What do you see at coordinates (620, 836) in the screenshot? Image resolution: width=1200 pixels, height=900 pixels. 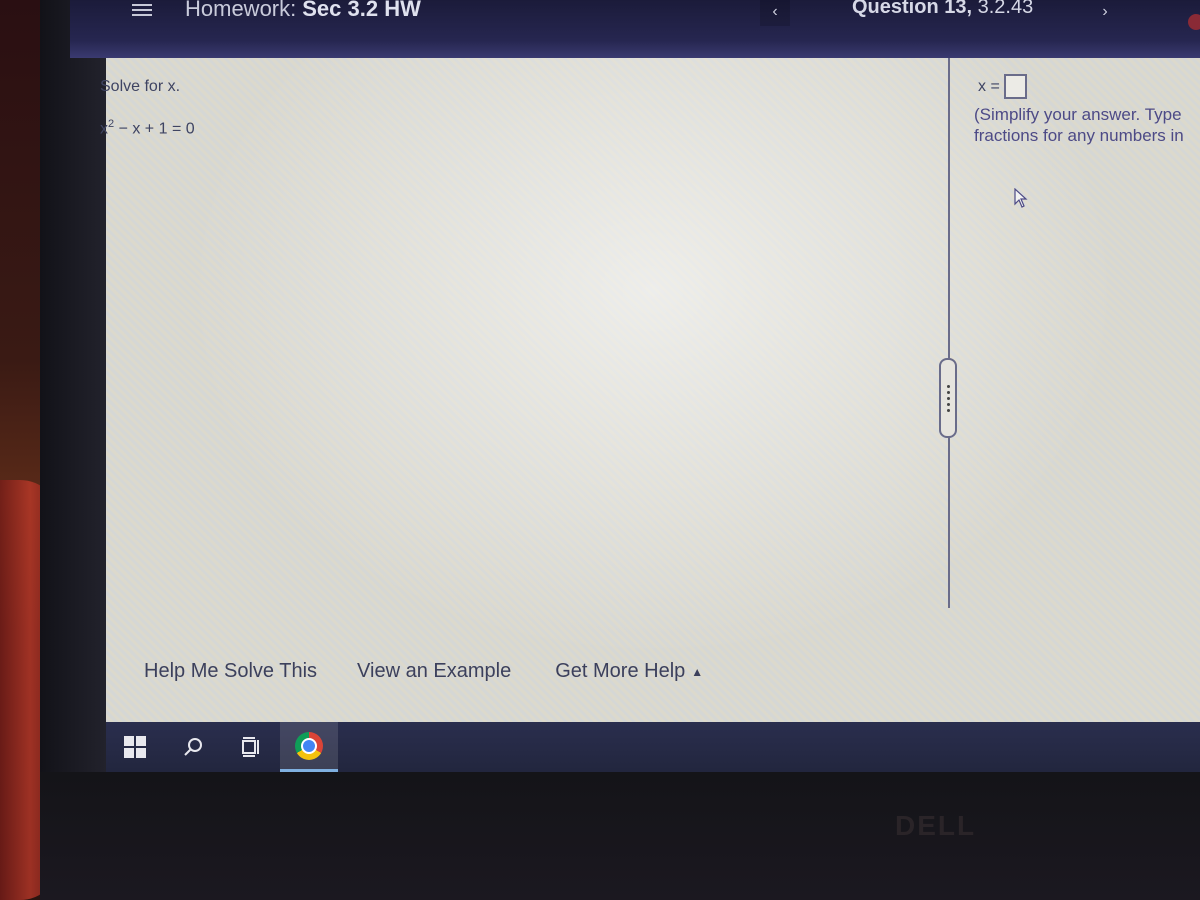 I see `monitor-bezel-bottom` at bounding box center [620, 836].